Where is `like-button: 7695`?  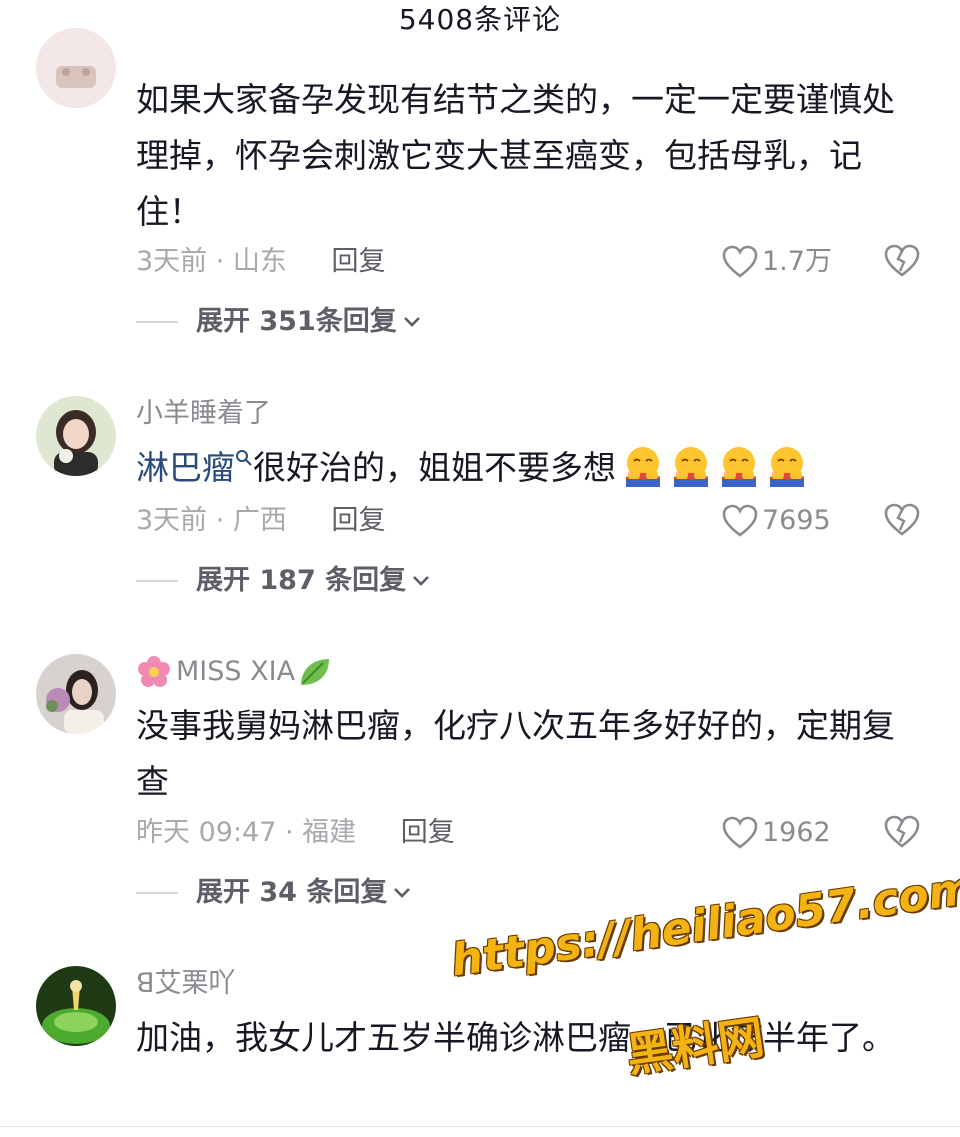
like-button: 7695 is located at coordinates (776, 521).